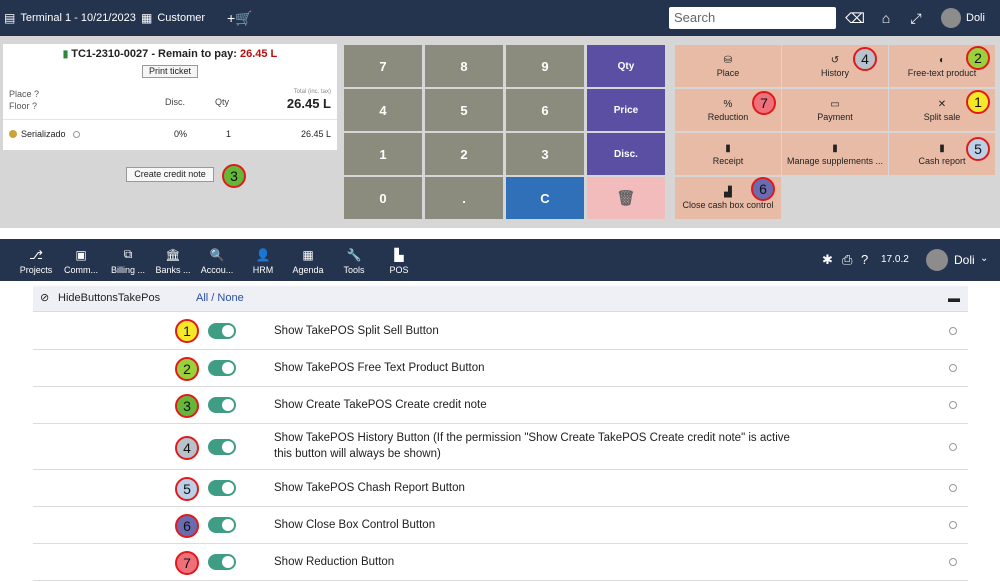 Image resolution: width=1000 pixels, height=582 pixels. What do you see at coordinates (181, 134) in the screenshot?
I see `line-disc: 0%` at bounding box center [181, 134].